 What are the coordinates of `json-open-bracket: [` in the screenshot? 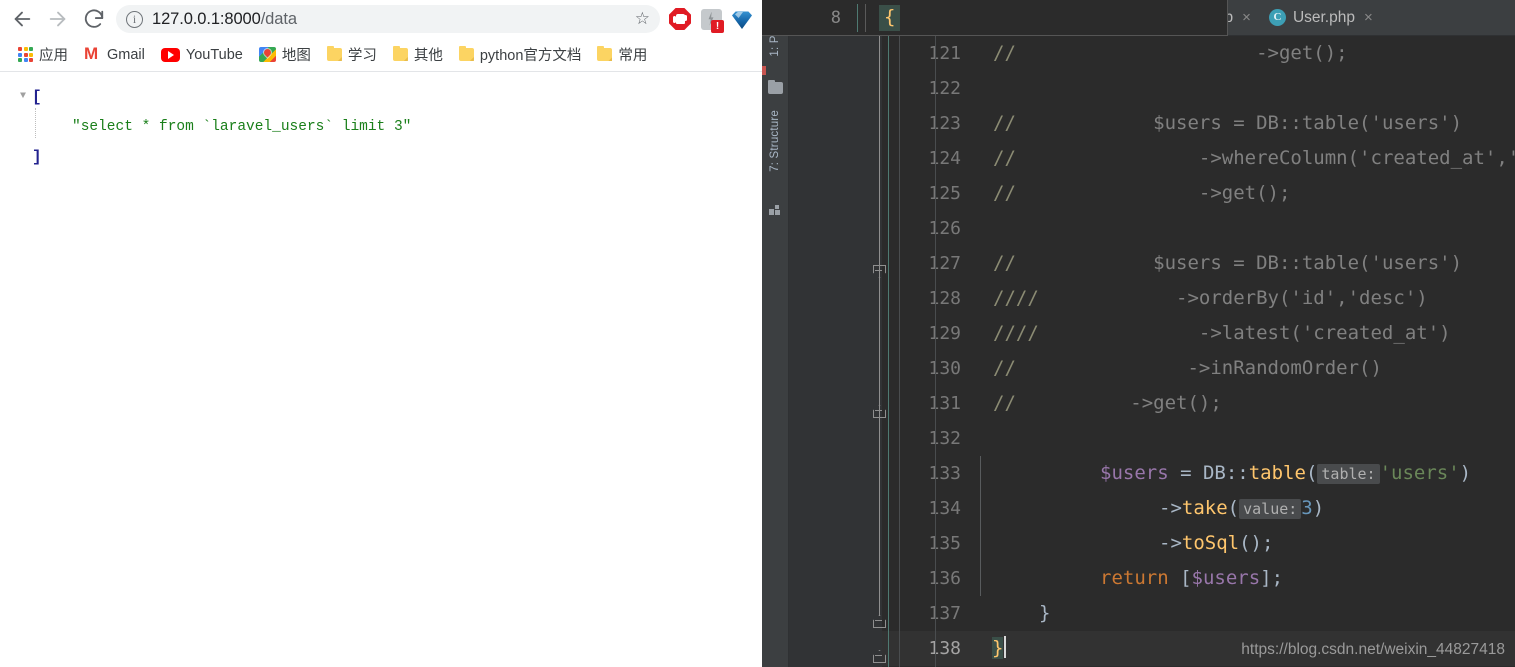 It's located at (37, 97).